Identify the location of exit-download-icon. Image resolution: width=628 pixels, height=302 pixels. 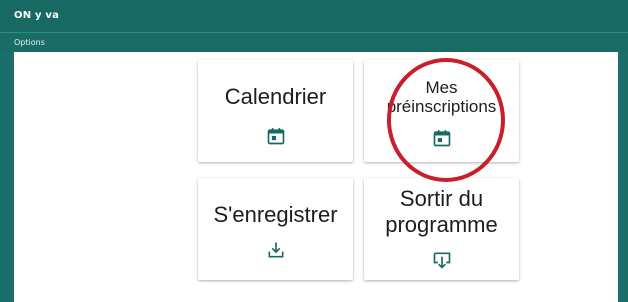
(441, 260).